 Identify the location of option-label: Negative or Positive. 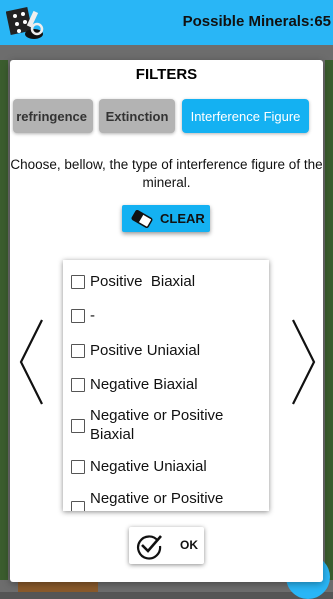
(157, 498).